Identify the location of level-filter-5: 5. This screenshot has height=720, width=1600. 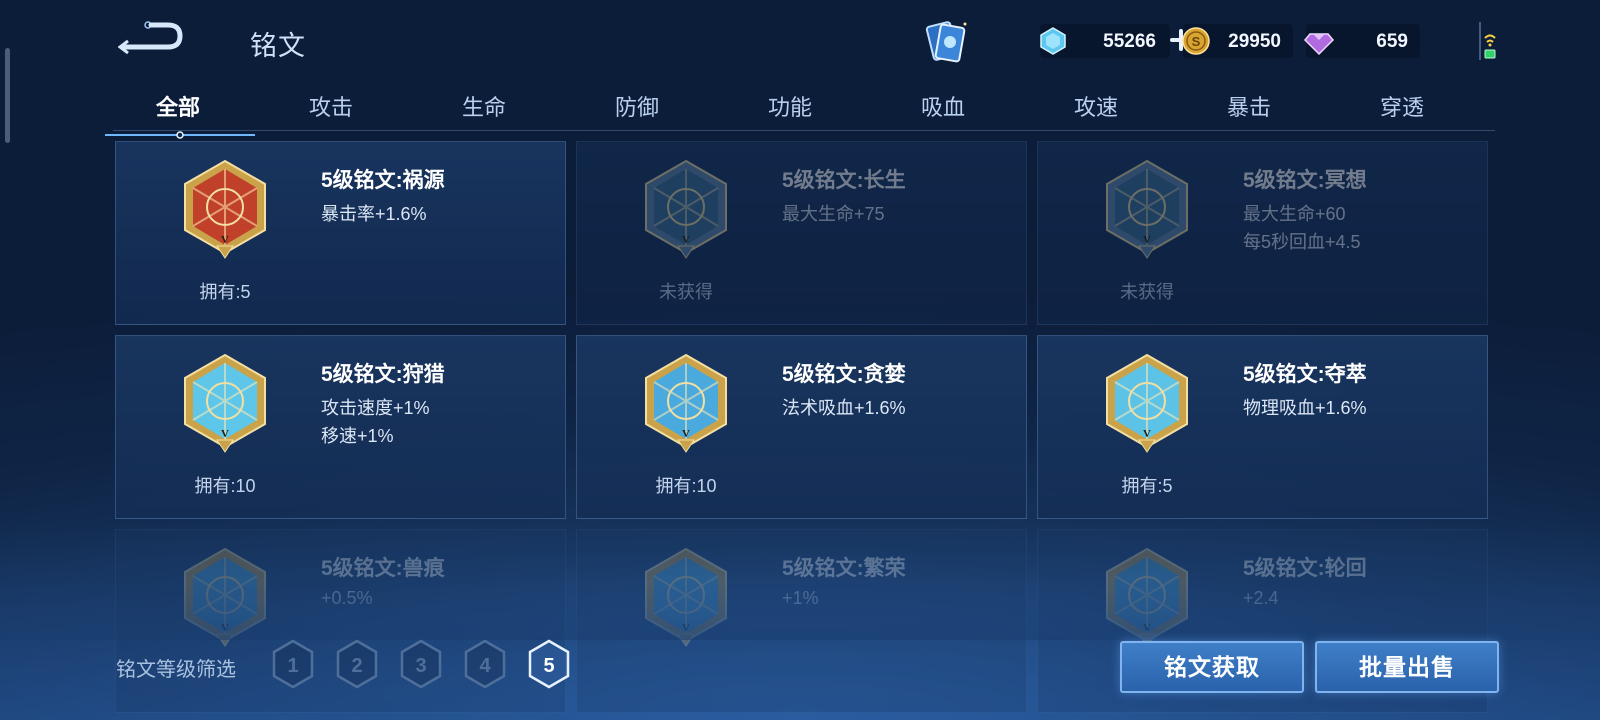
(549, 664).